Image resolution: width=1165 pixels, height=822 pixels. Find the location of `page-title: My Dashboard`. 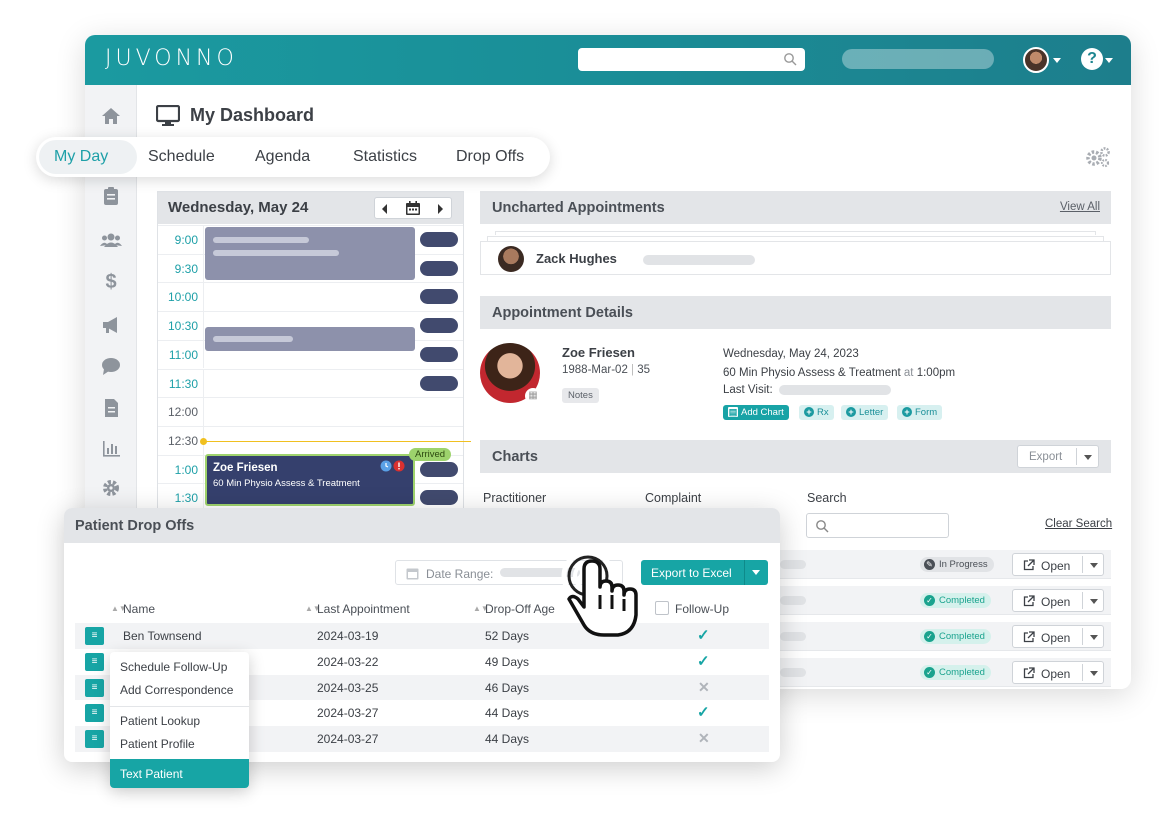

page-title: My Dashboard is located at coordinates (252, 115).